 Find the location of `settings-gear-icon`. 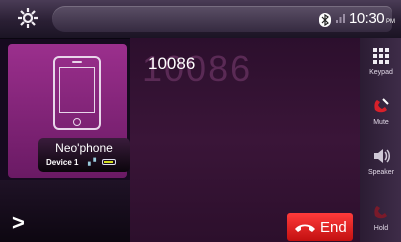

settings-gear-icon is located at coordinates (28, 18).